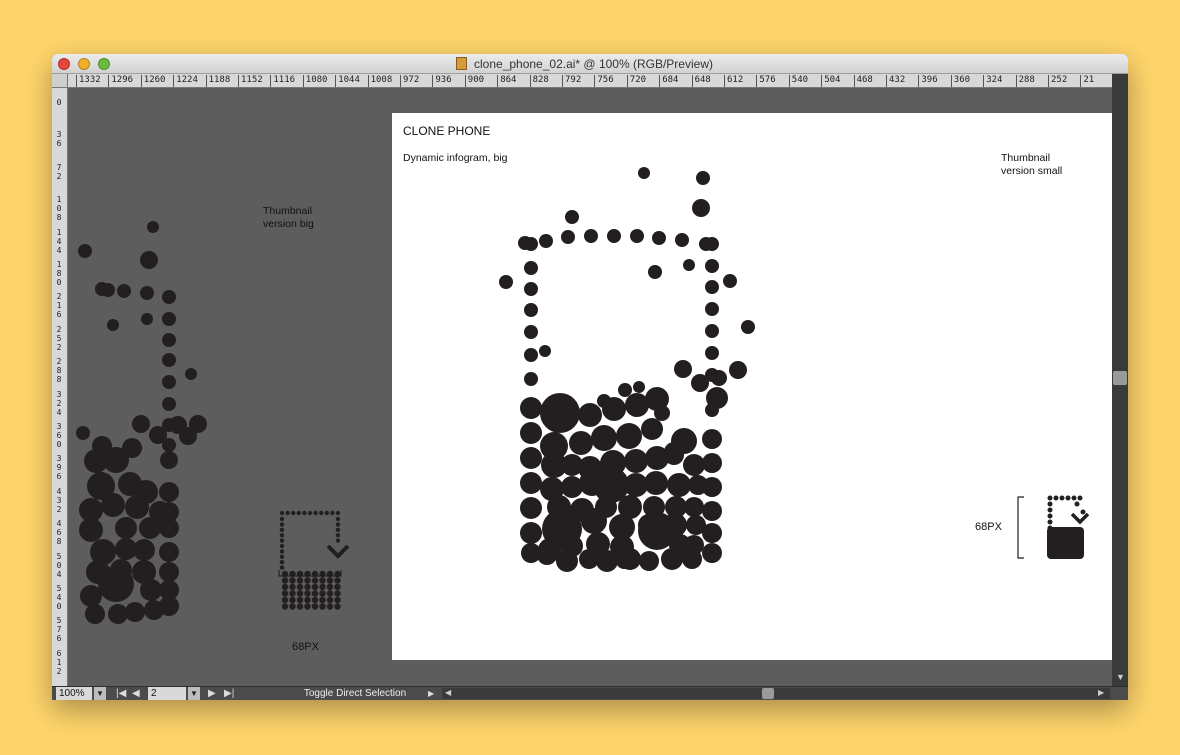  I want to click on ruler-tick: 864, so click(506, 81).